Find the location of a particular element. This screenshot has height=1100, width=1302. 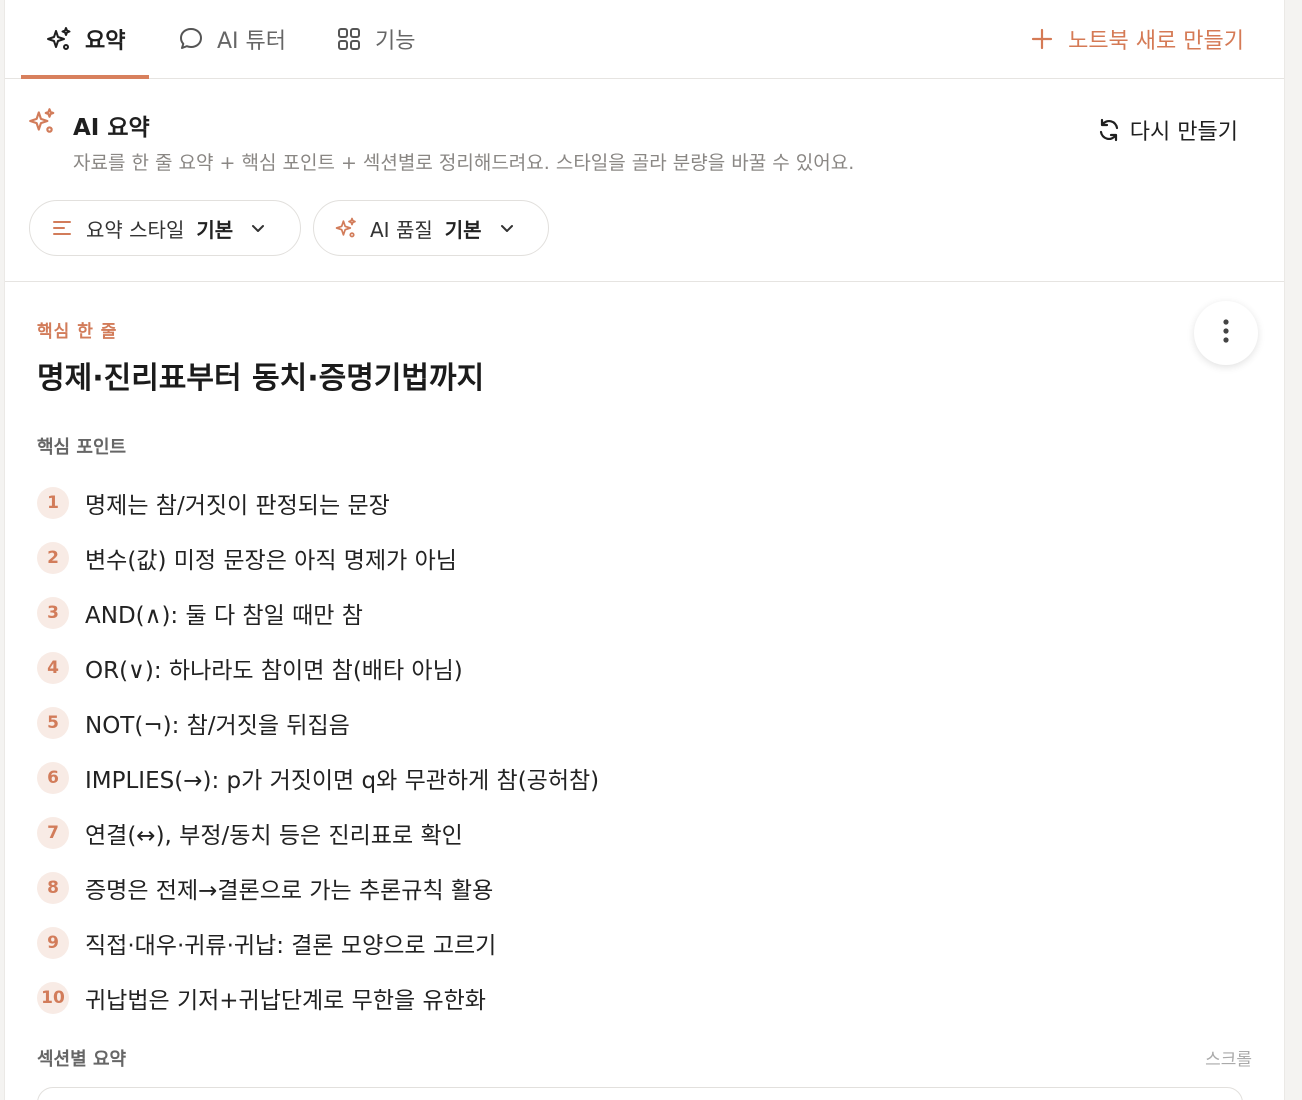

point-text: AND(∧): 둘 다 참일 때만 참 is located at coordinates (224, 615).